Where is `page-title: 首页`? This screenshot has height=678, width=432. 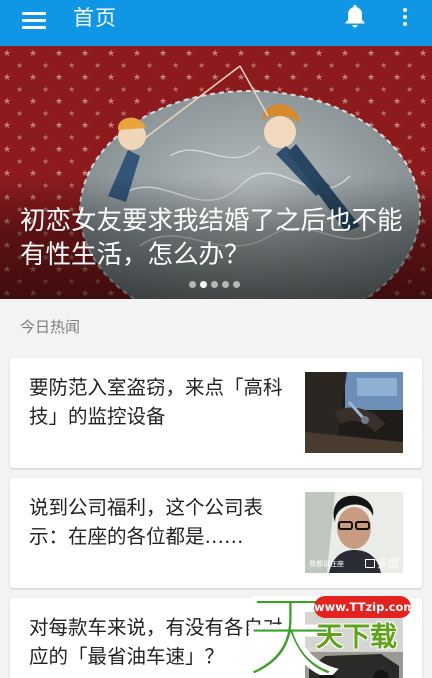 page-title: 首页 is located at coordinates (95, 18).